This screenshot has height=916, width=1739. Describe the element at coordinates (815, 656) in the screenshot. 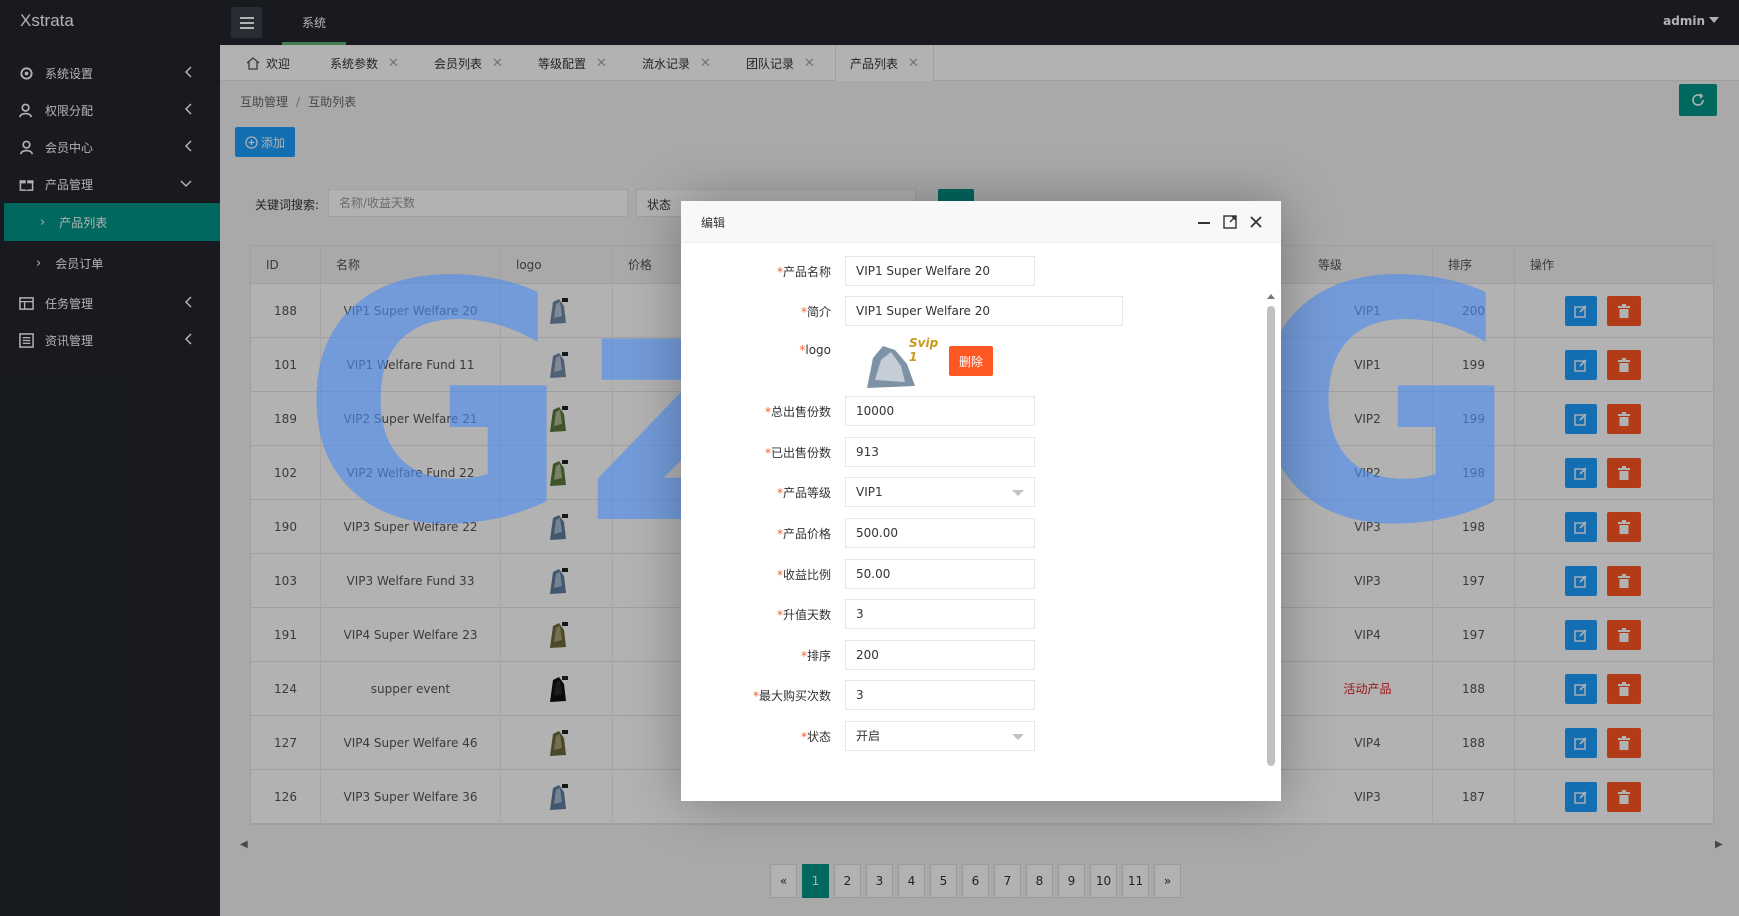

I see `form-label: *排序` at that location.